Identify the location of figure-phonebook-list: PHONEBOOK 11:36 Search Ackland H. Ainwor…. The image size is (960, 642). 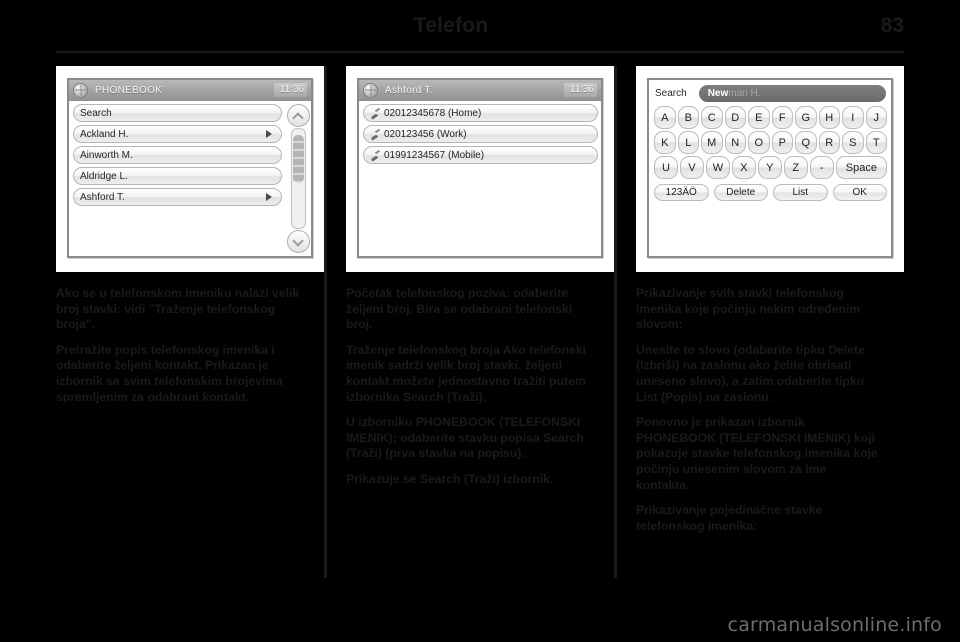
(190, 169).